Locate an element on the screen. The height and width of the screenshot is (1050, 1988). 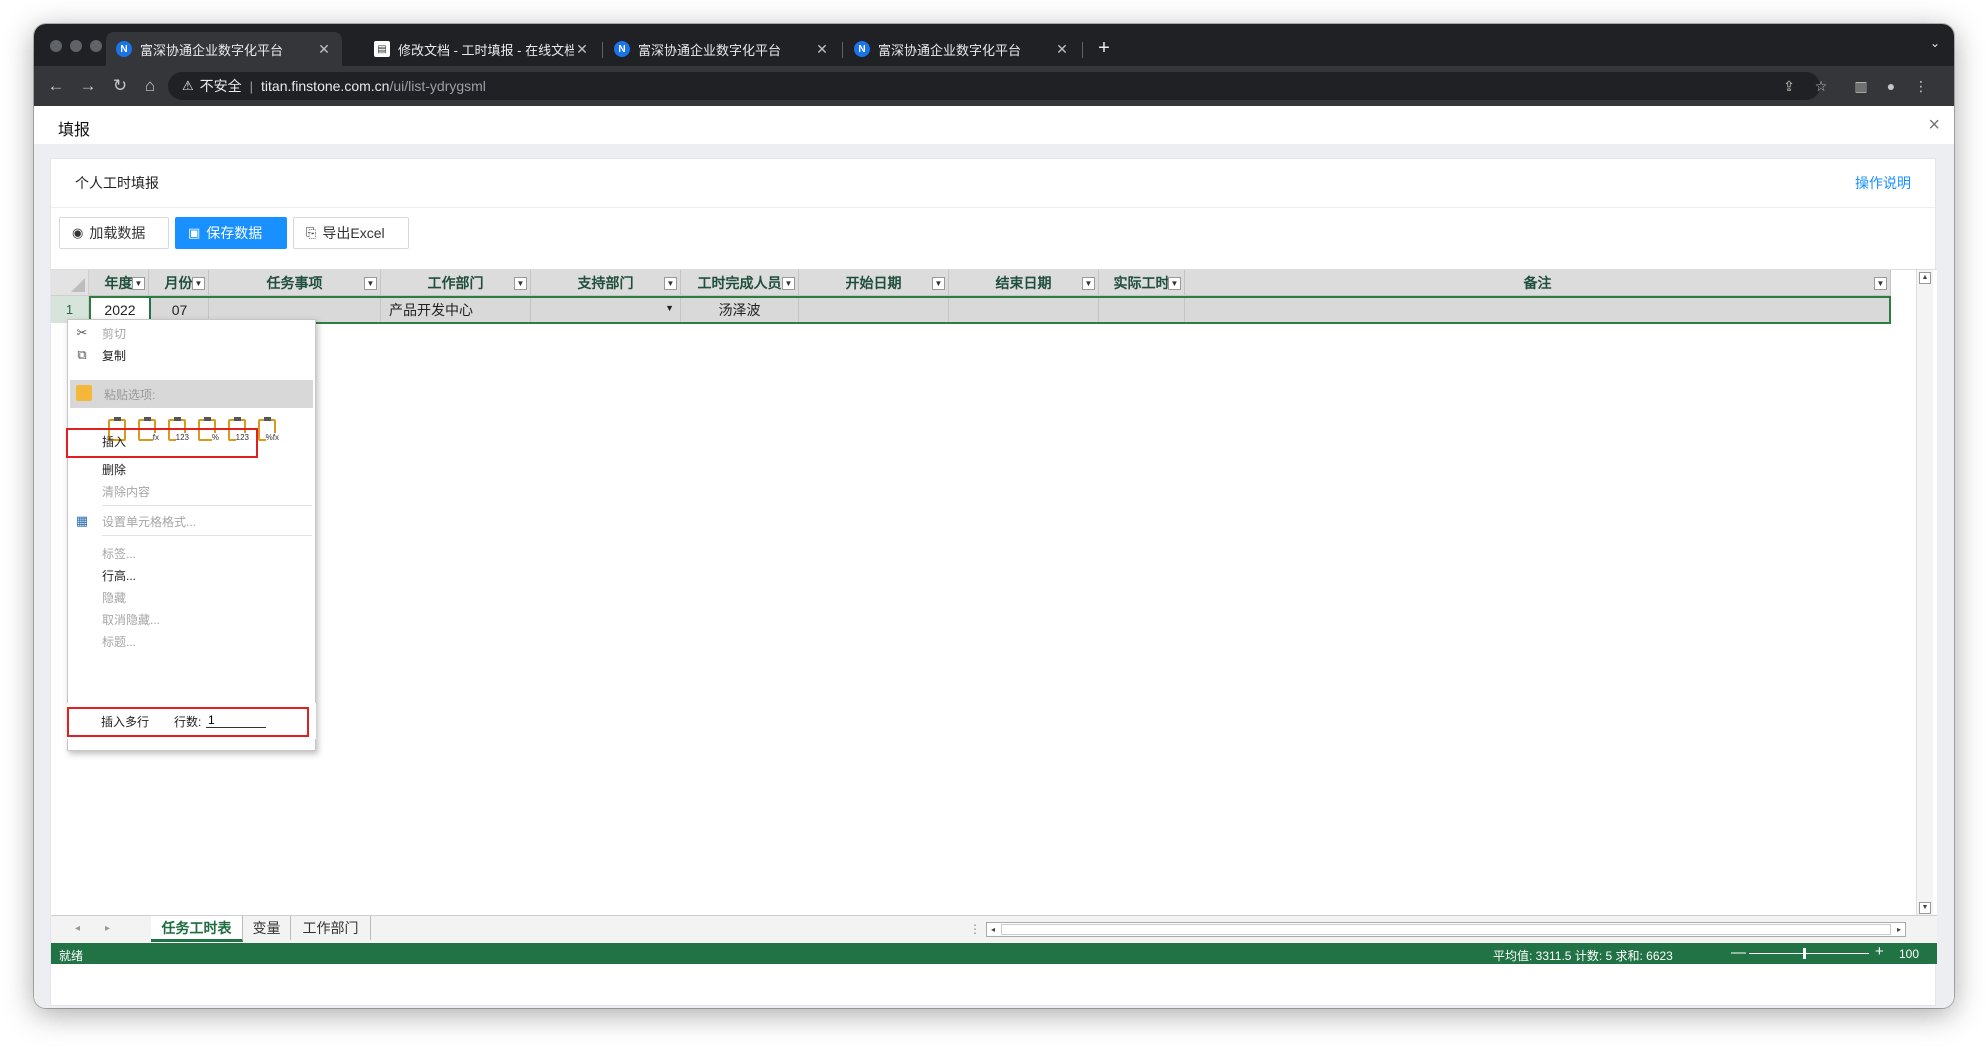
horizontal-scrollbar: ◂ ▸ is located at coordinates (1446, 929).